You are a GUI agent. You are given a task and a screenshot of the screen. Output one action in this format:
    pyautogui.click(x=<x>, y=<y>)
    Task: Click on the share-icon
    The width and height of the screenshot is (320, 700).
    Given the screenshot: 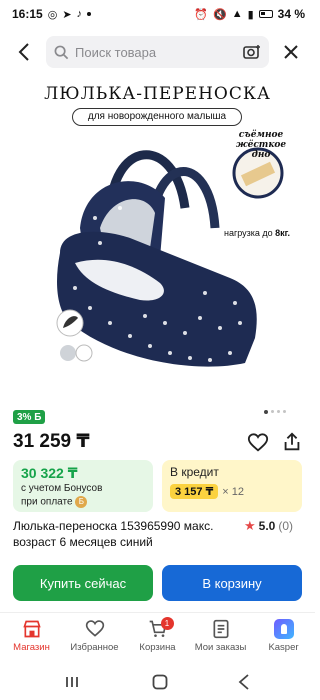 What is the action you would take?
    pyautogui.click(x=292, y=442)
    